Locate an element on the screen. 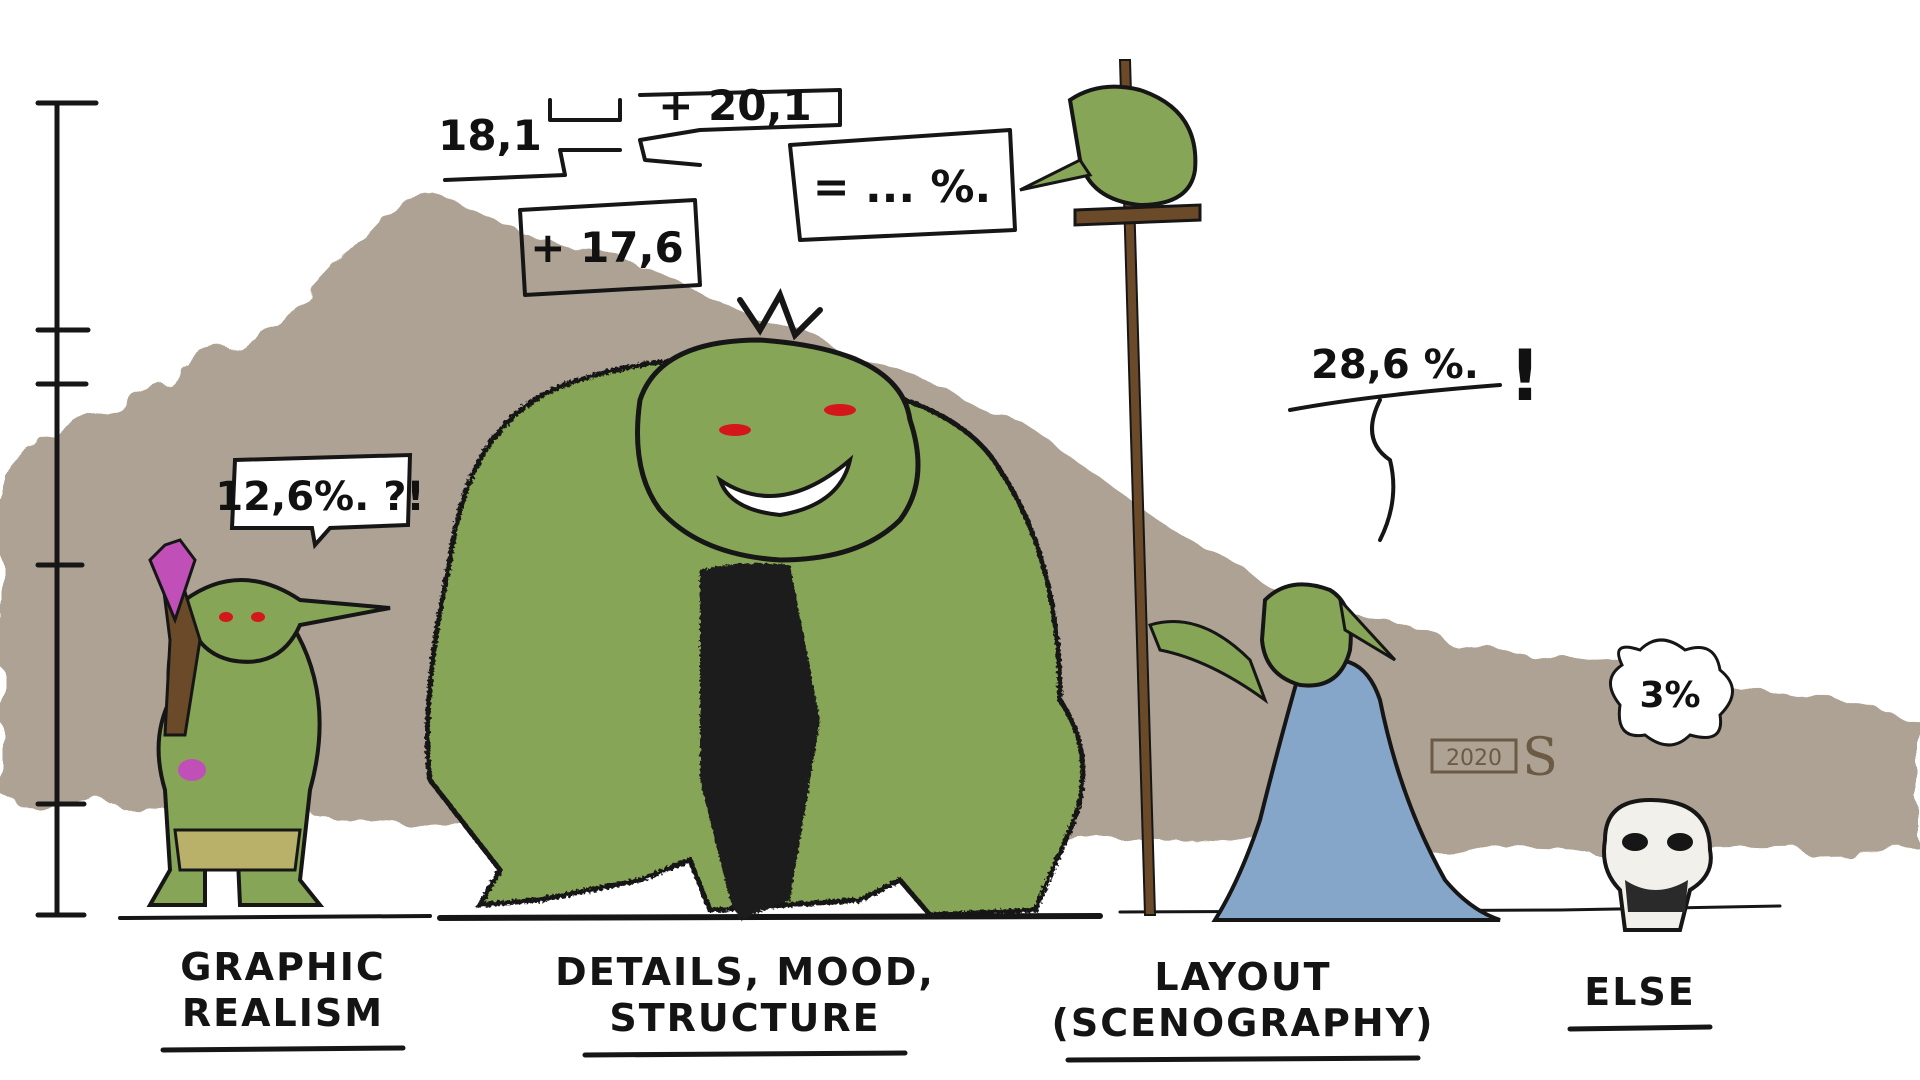 The width and height of the screenshot is (1920, 1080). sum-fragment-1: 18,1 is located at coordinates (490, 135).